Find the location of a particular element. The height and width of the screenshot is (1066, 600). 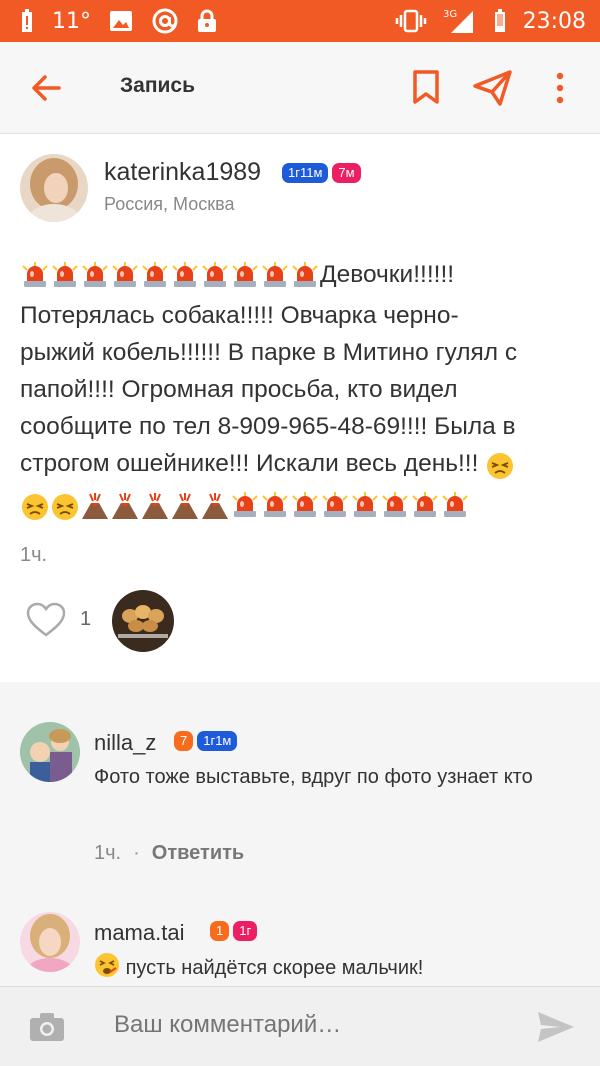

author-avatar is located at coordinates (54, 188).